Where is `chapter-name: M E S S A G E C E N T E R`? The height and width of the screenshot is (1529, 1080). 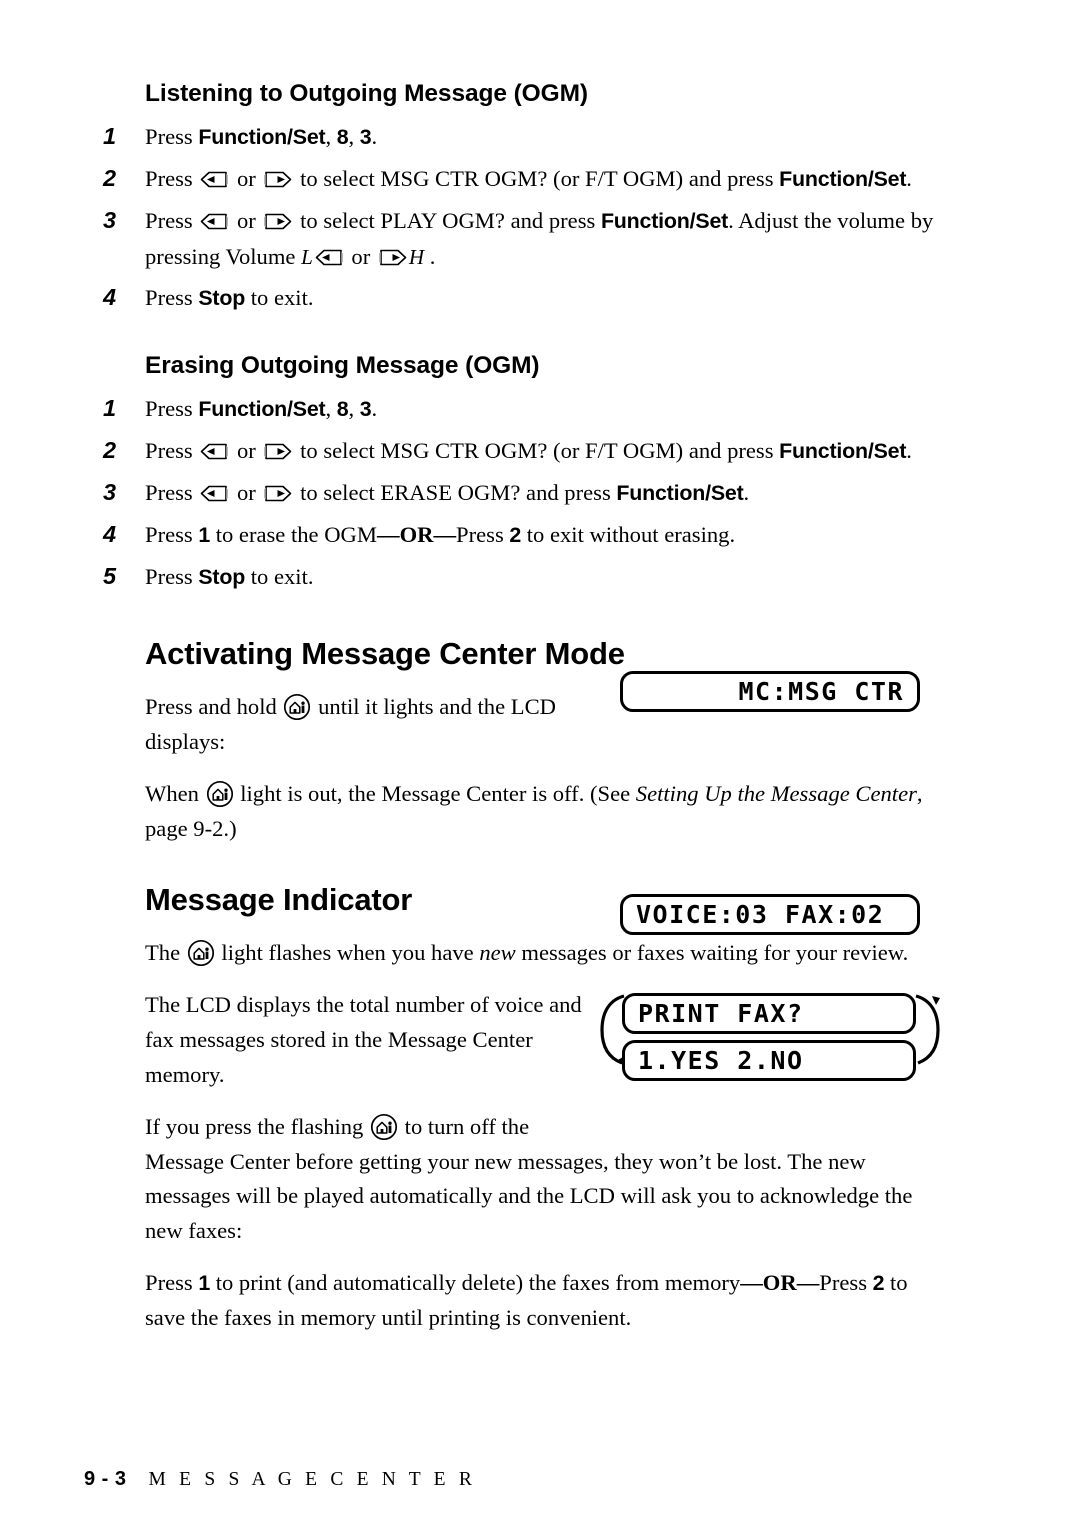 chapter-name: M E S S A G E C E N T E R is located at coordinates (312, 1479).